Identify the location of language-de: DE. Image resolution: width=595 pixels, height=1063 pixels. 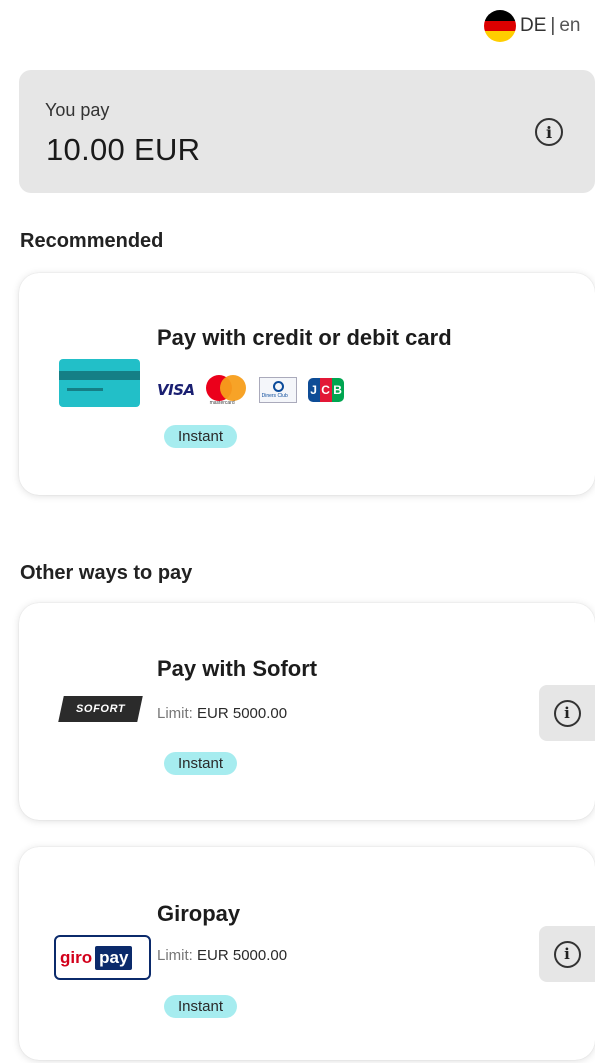
(533, 26).